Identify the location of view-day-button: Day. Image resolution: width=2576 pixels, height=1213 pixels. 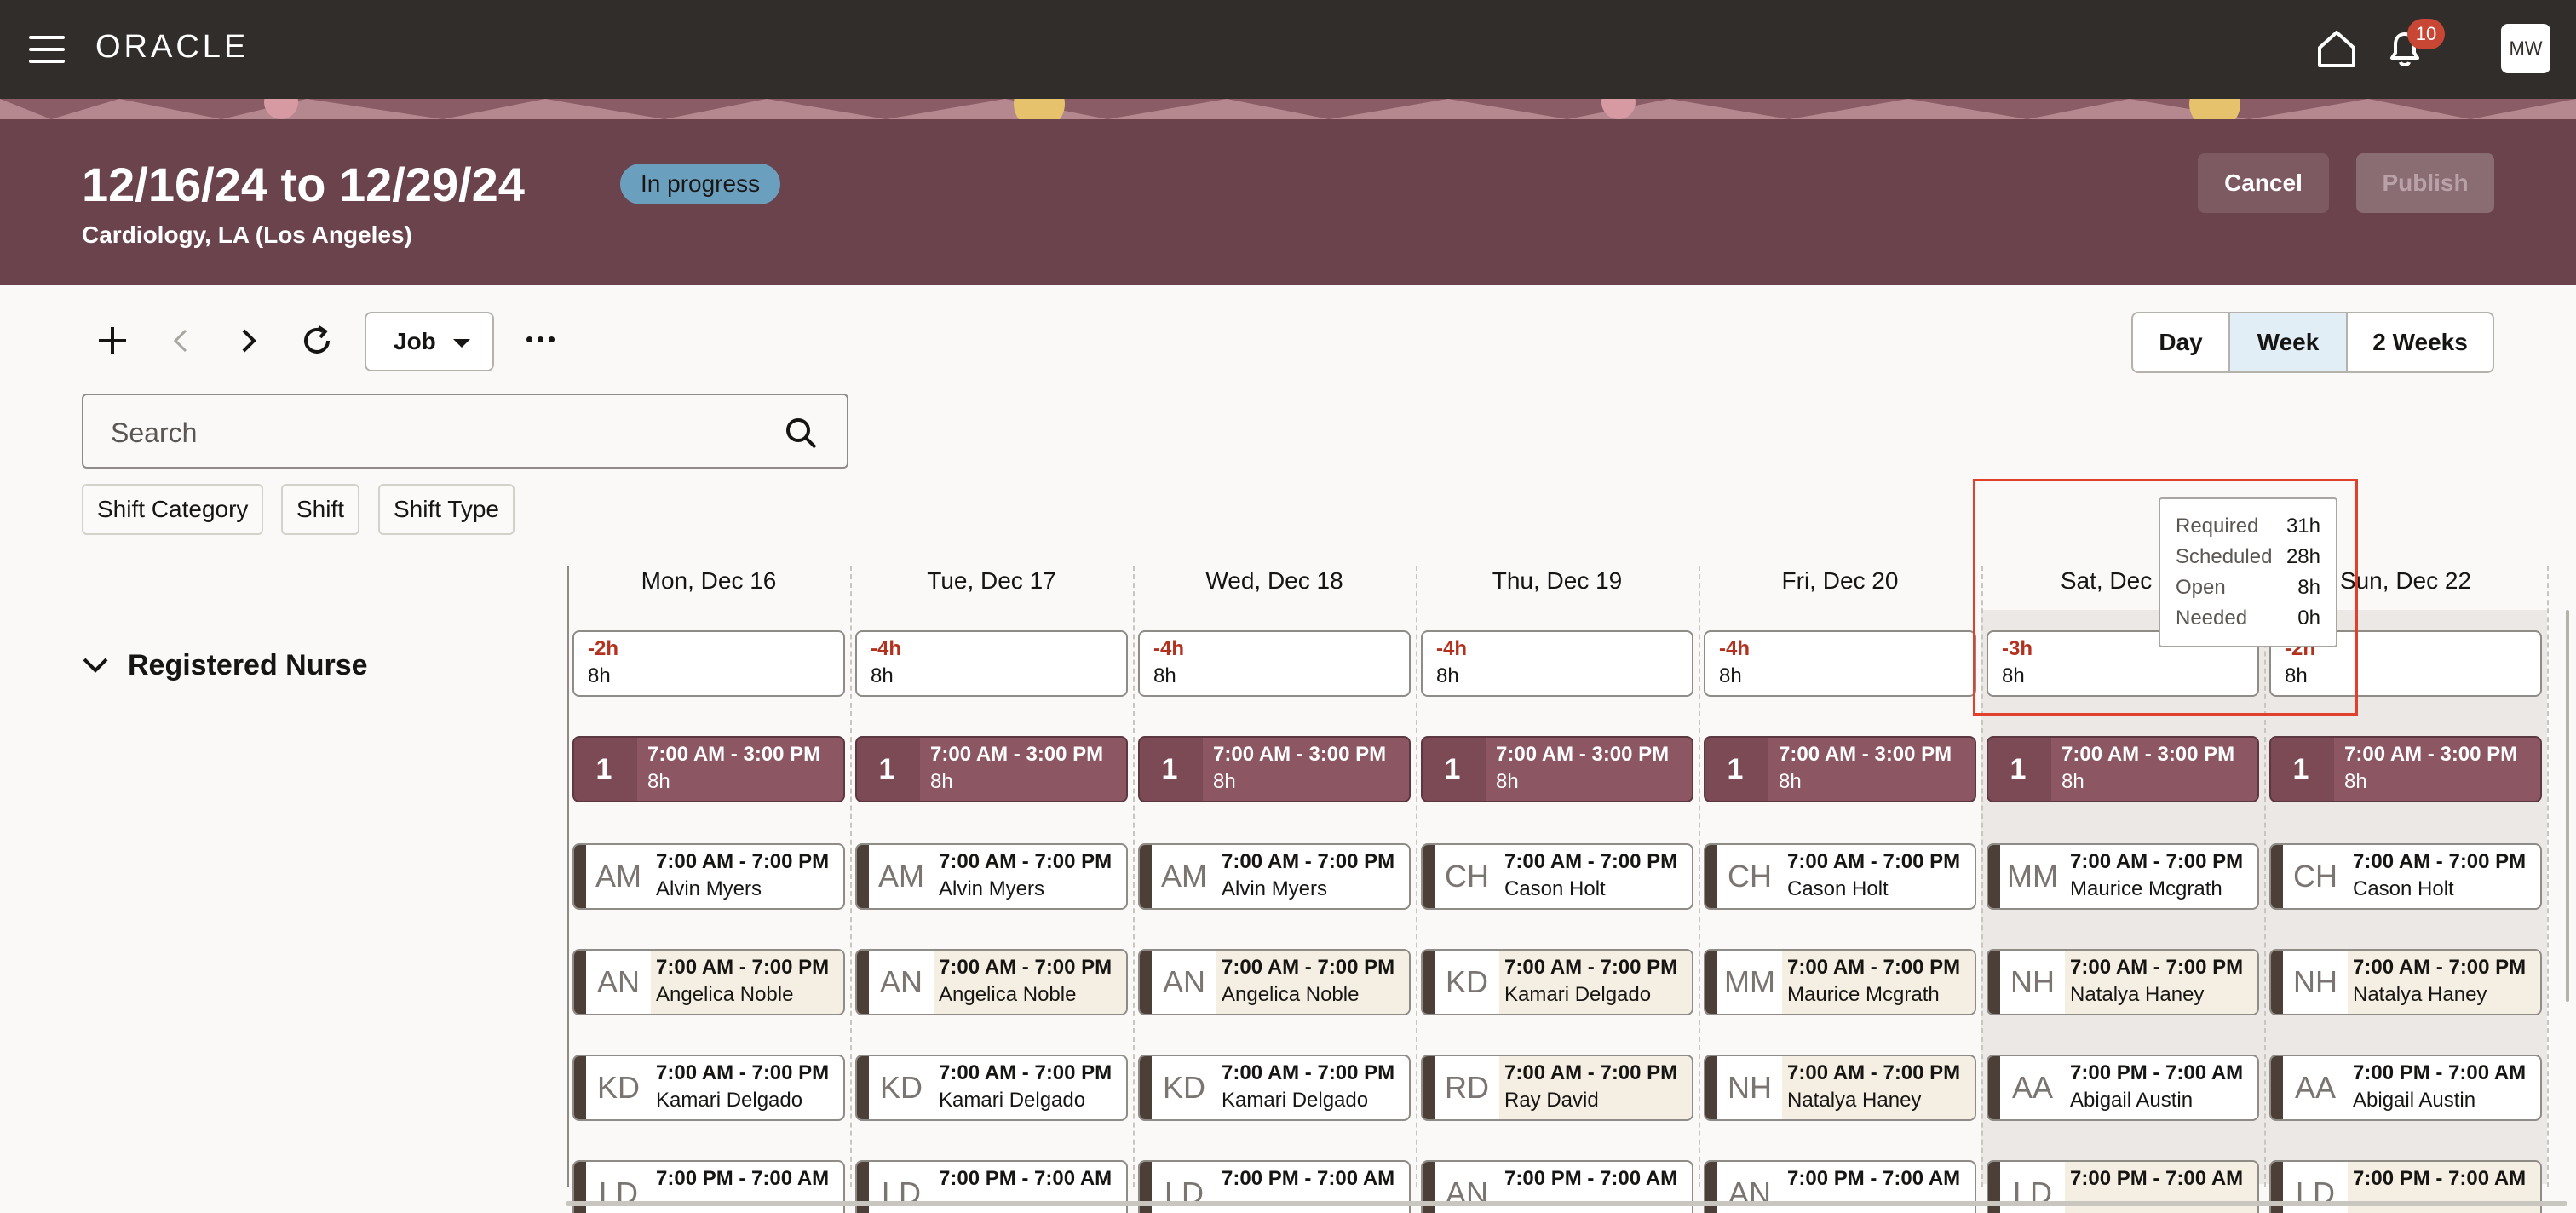
(2182, 342).